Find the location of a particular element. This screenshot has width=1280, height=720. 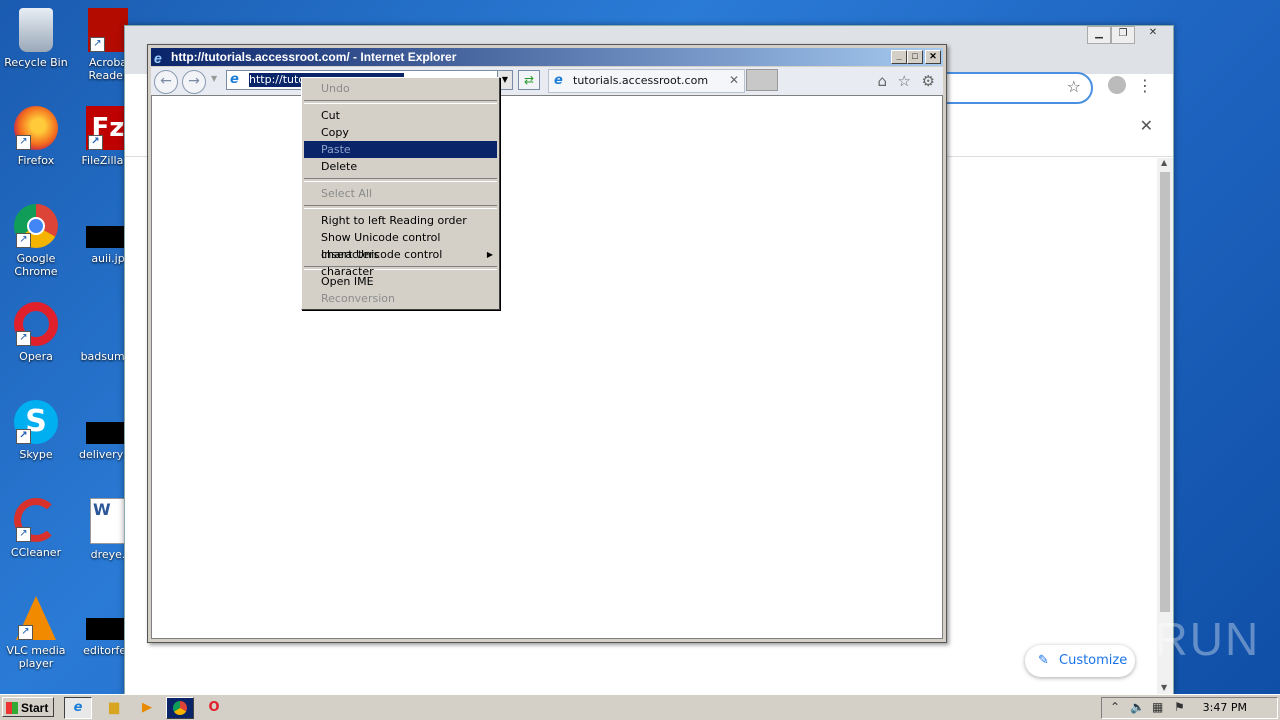

customize-button: ✎ Customize is located at coordinates (1080, 661).